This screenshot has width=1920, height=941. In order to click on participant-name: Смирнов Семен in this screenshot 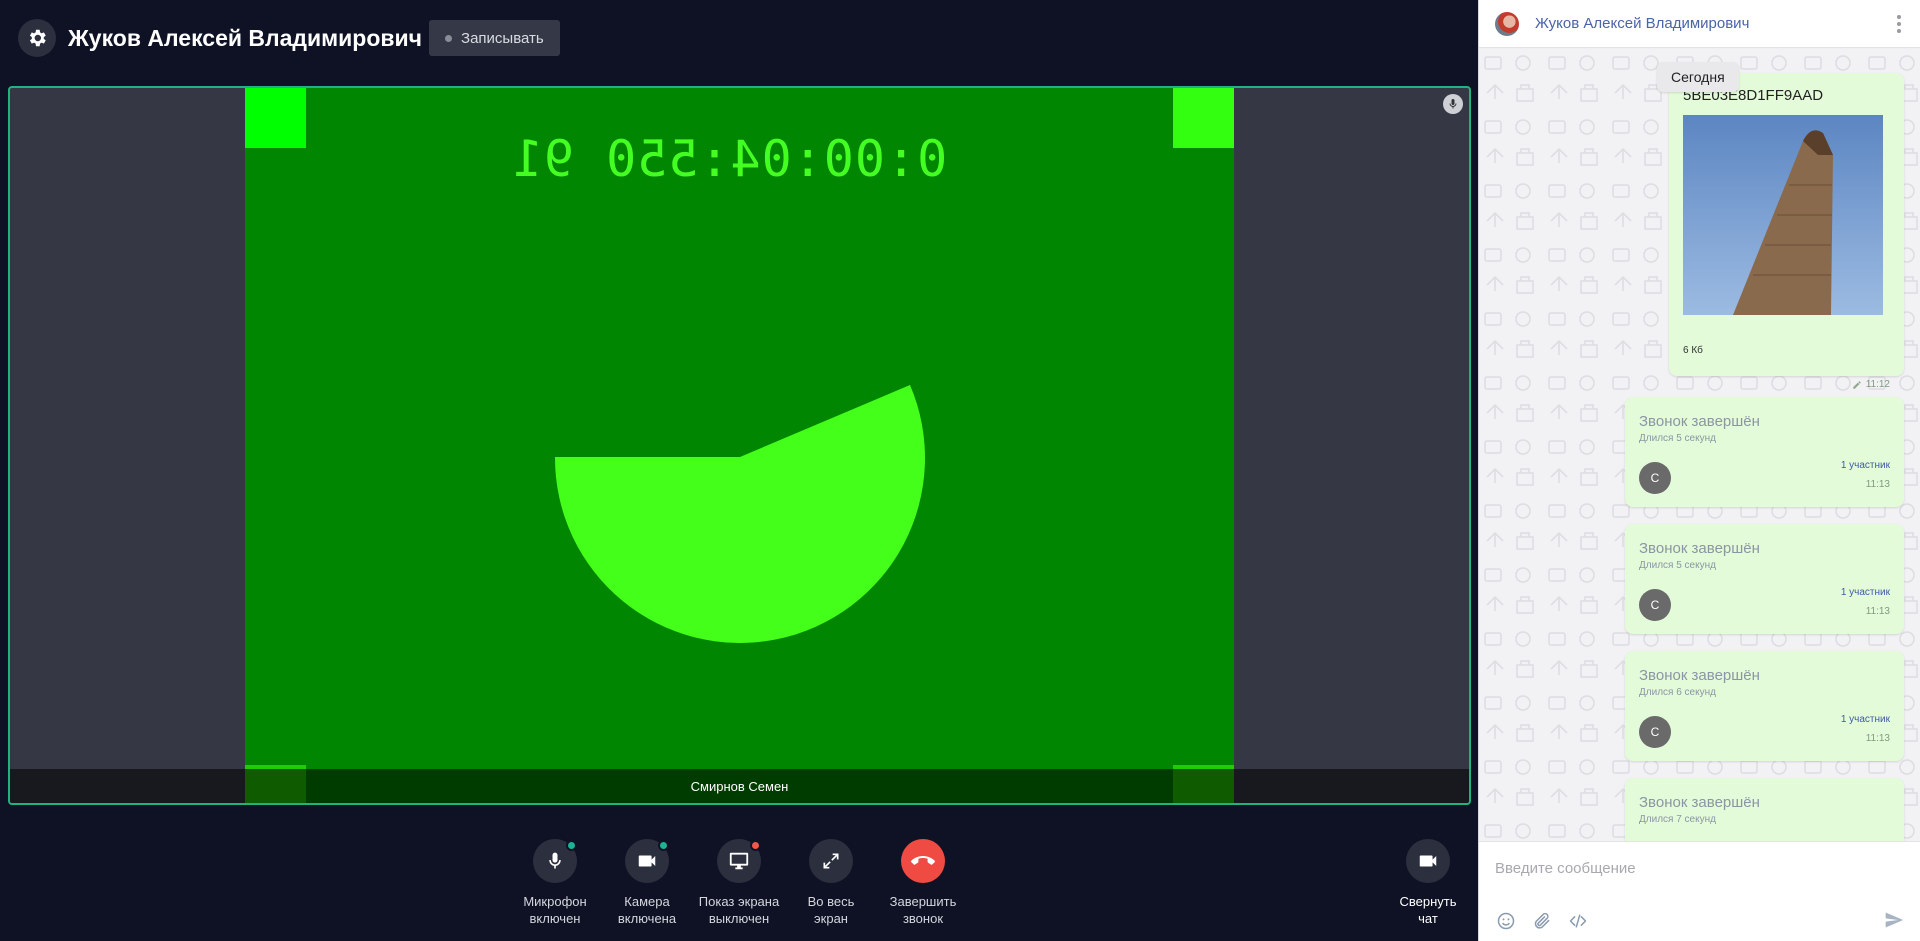, I will do `click(739, 786)`.